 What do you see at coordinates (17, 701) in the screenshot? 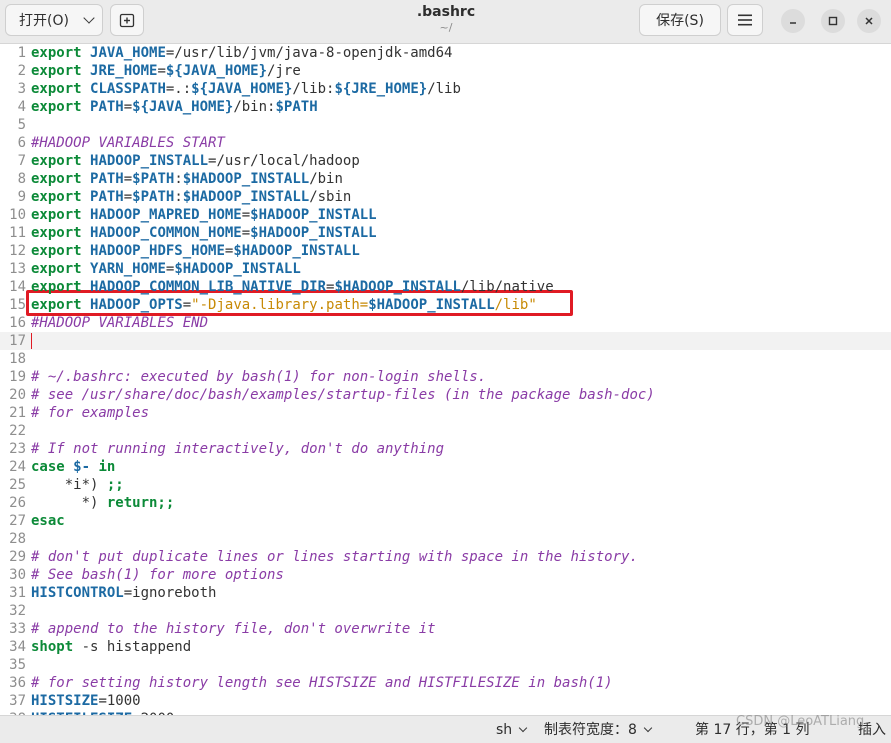
I see `line-number: 37` at bounding box center [17, 701].